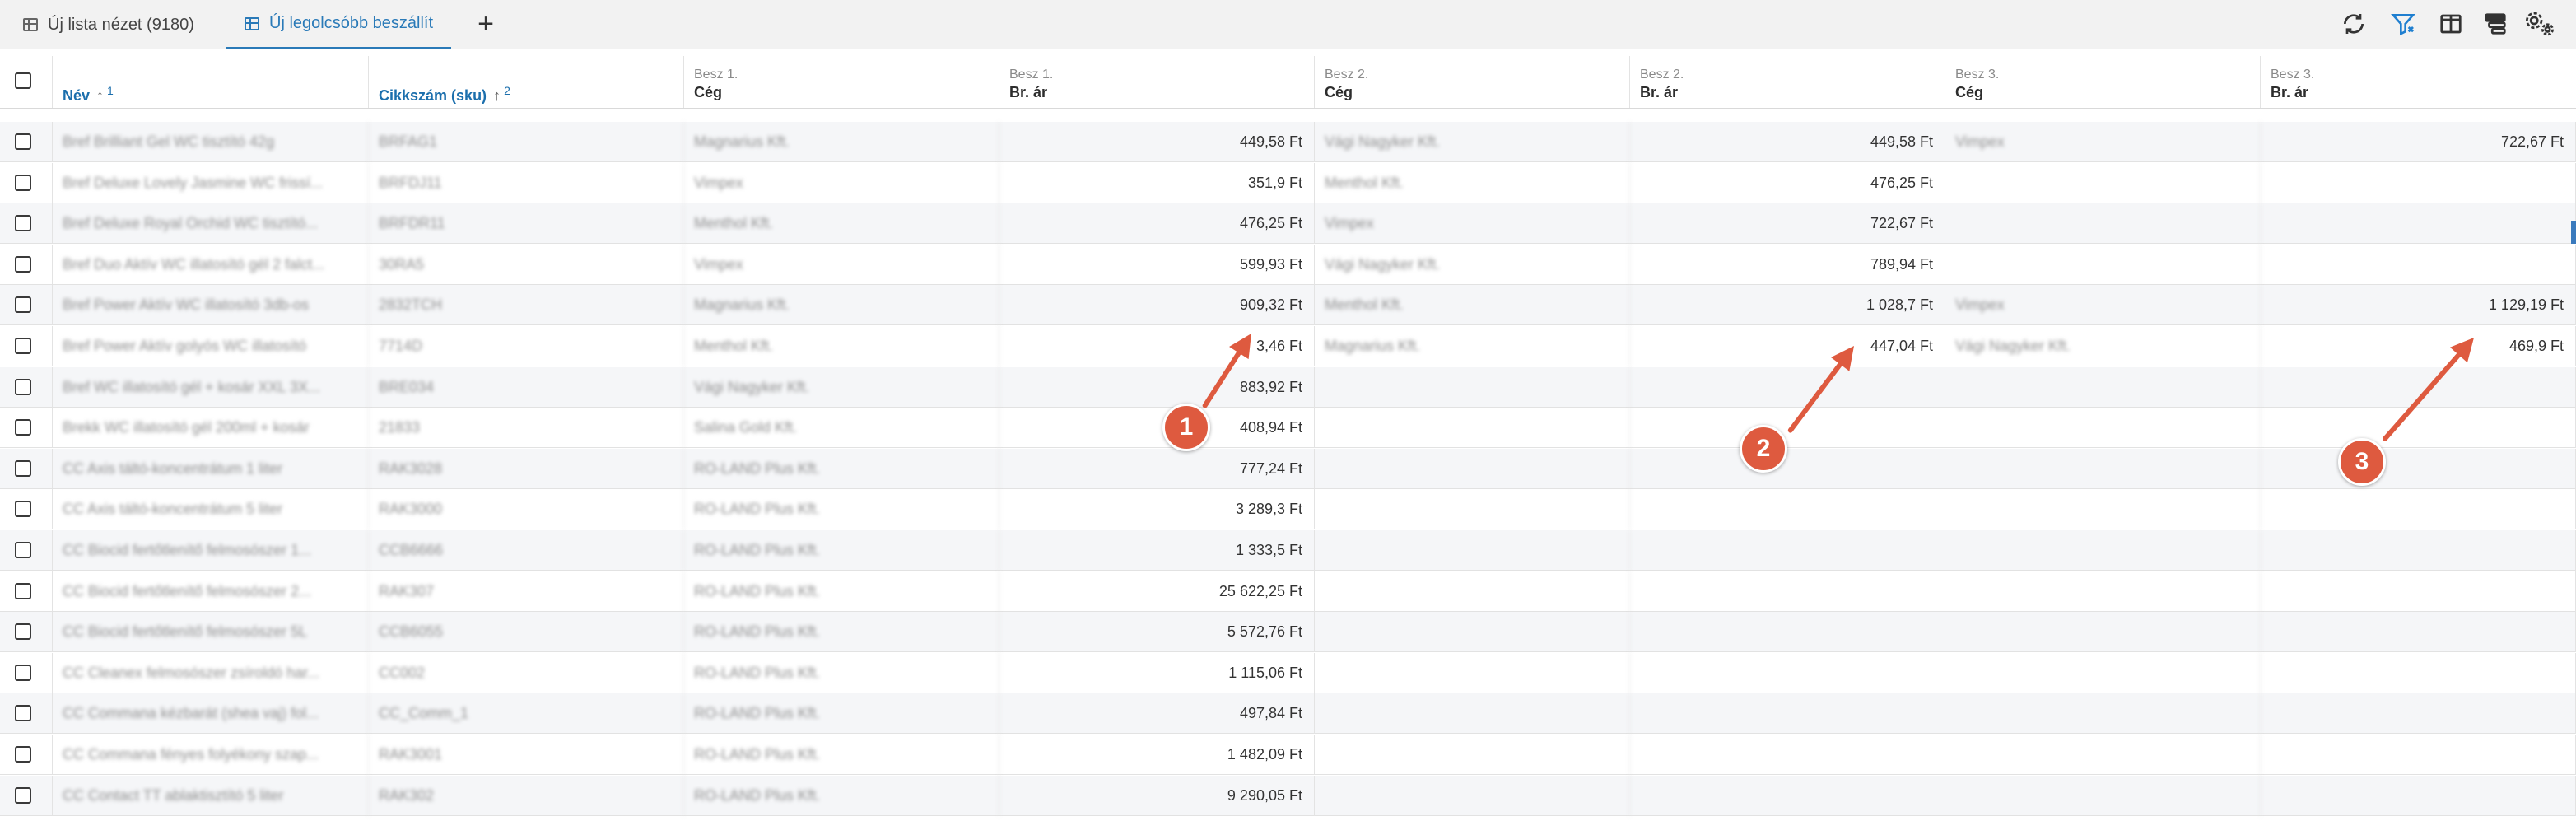 The height and width of the screenshot is (821, 2576). What do you see at coordinates (252, 23) in the screenshot?
I see `table-icon` at bounding box center [252, 23].